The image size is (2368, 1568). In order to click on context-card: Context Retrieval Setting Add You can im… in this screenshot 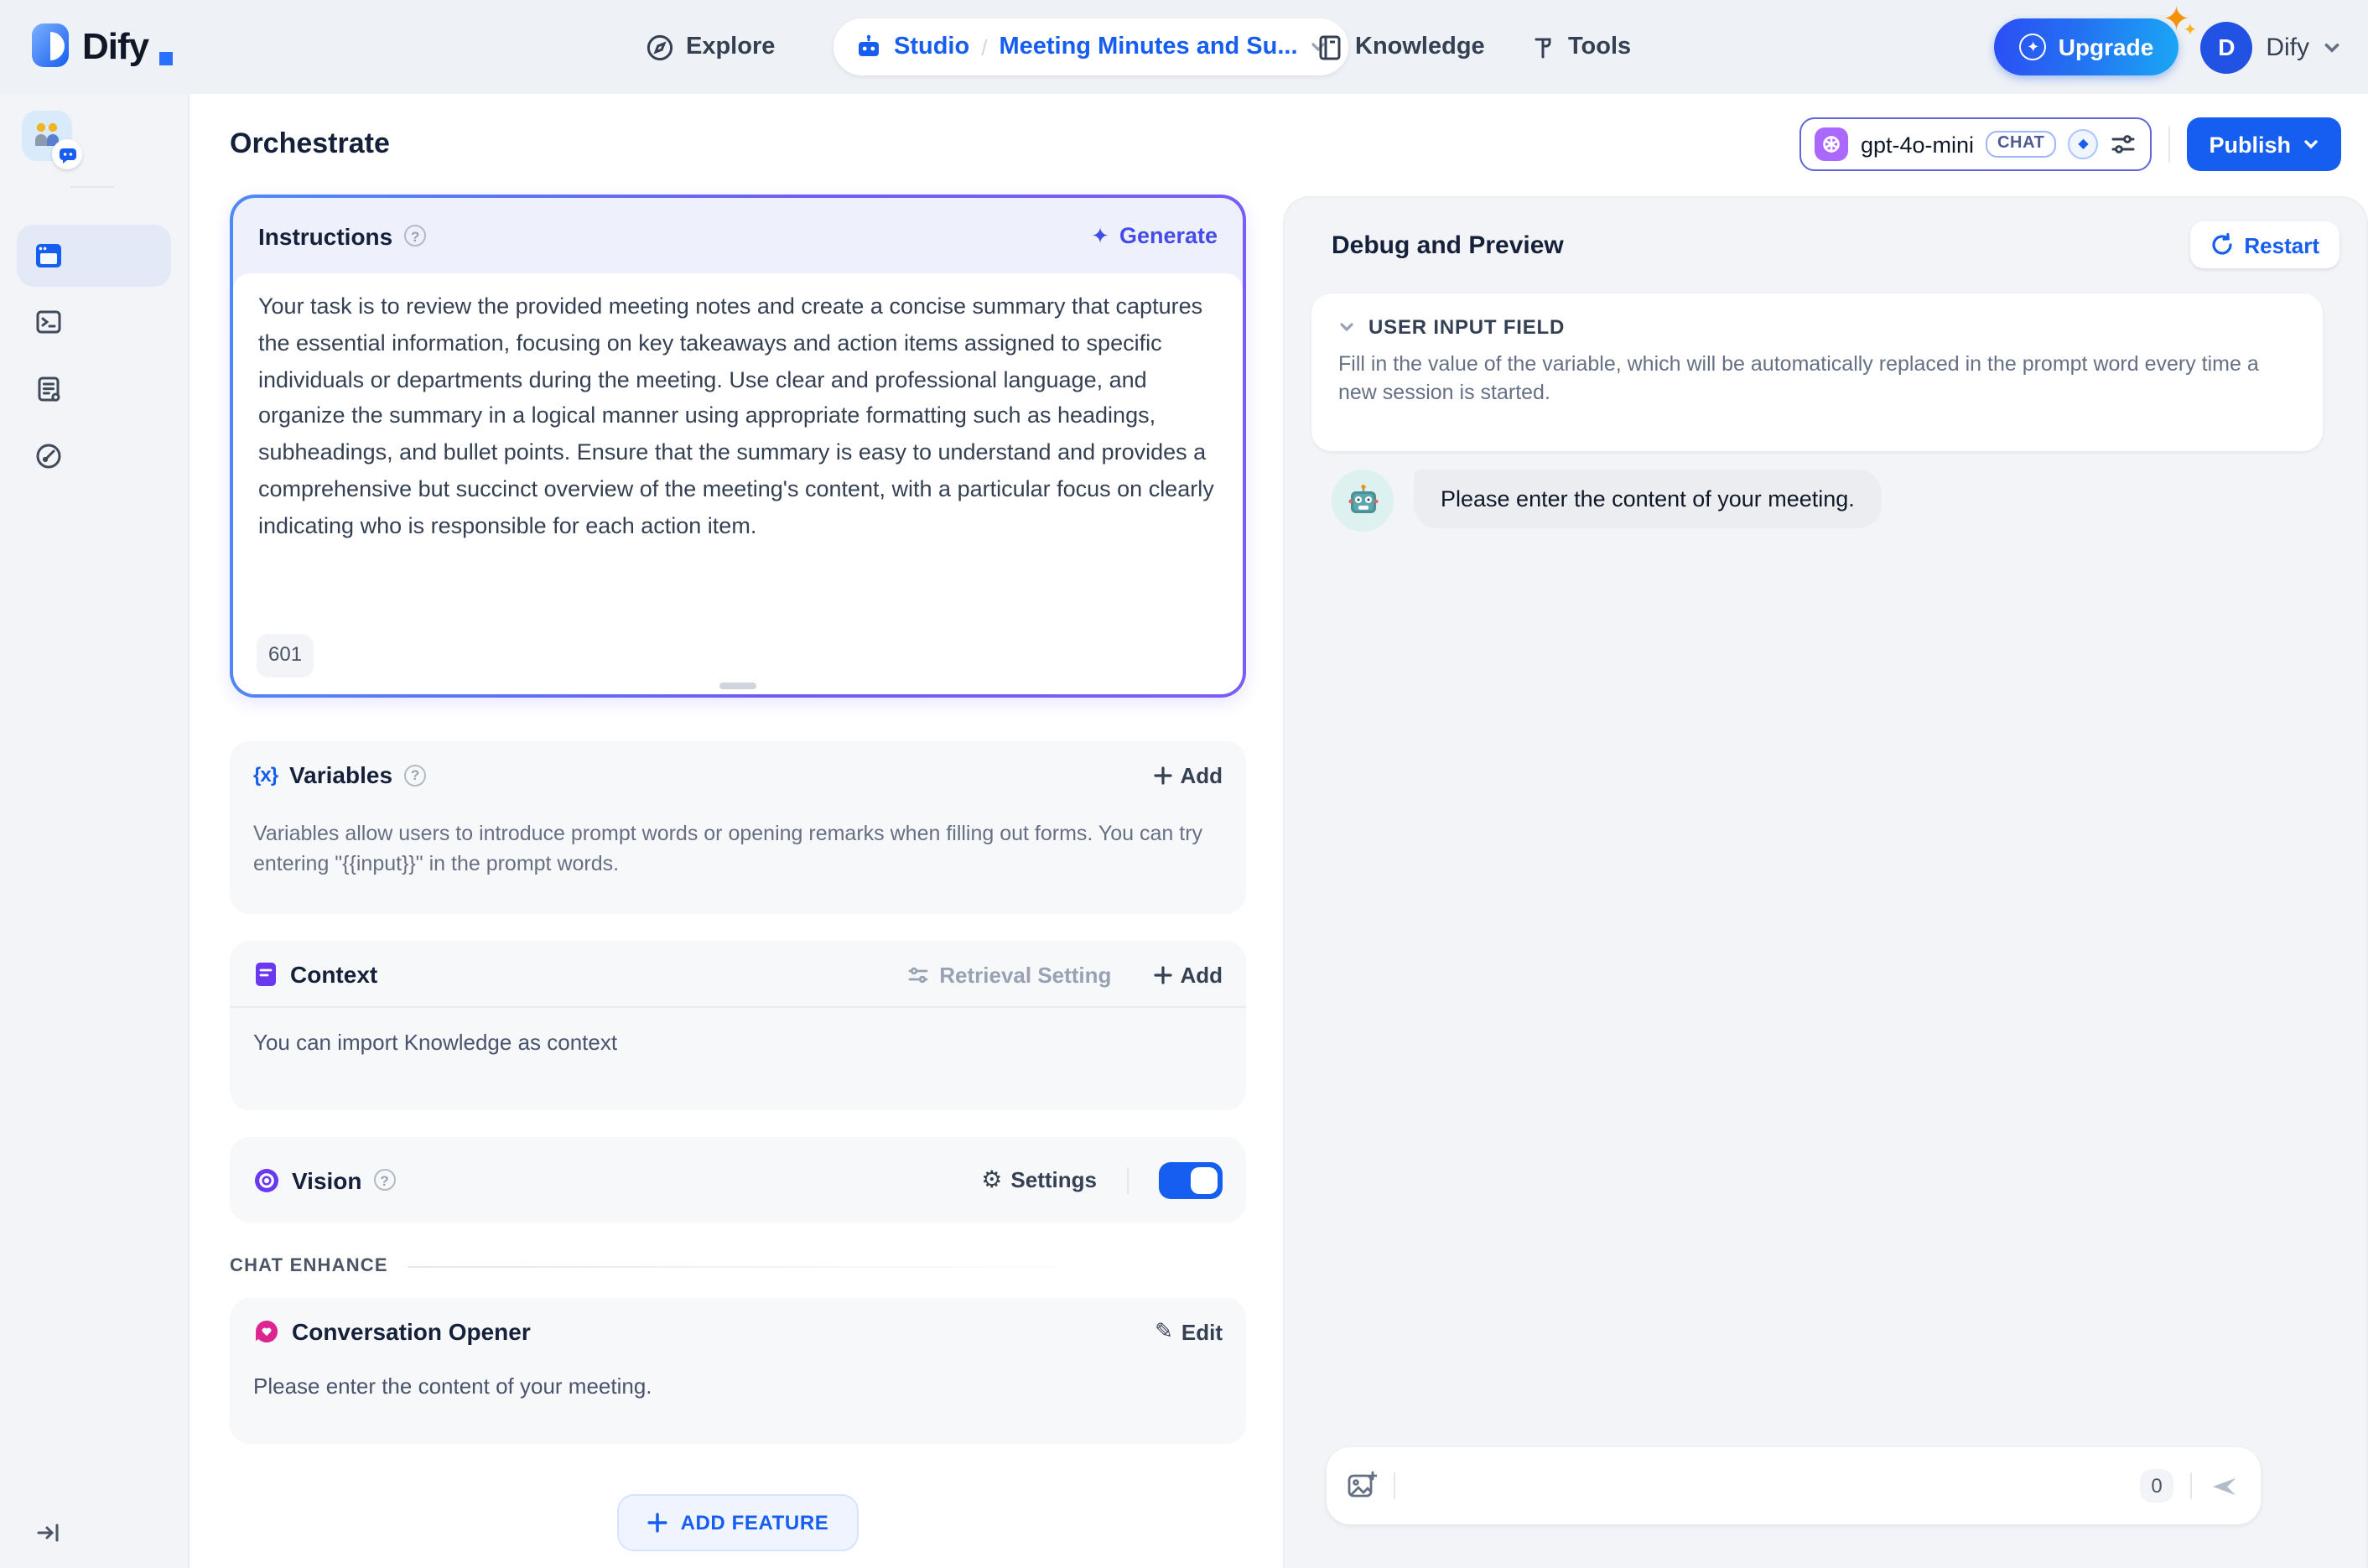, I will do `click(738, 1025)`.